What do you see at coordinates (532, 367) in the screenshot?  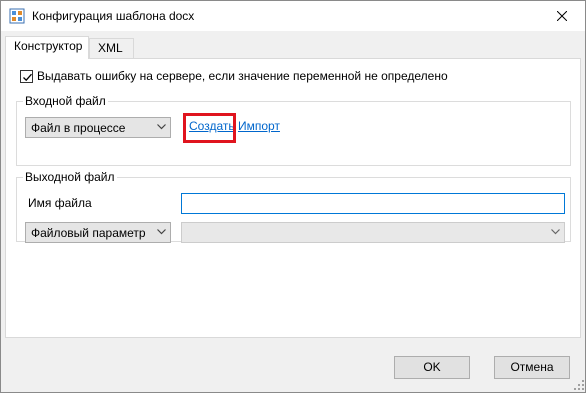 I see `cancel-button: Отмена` at bounding box center [532, 367].